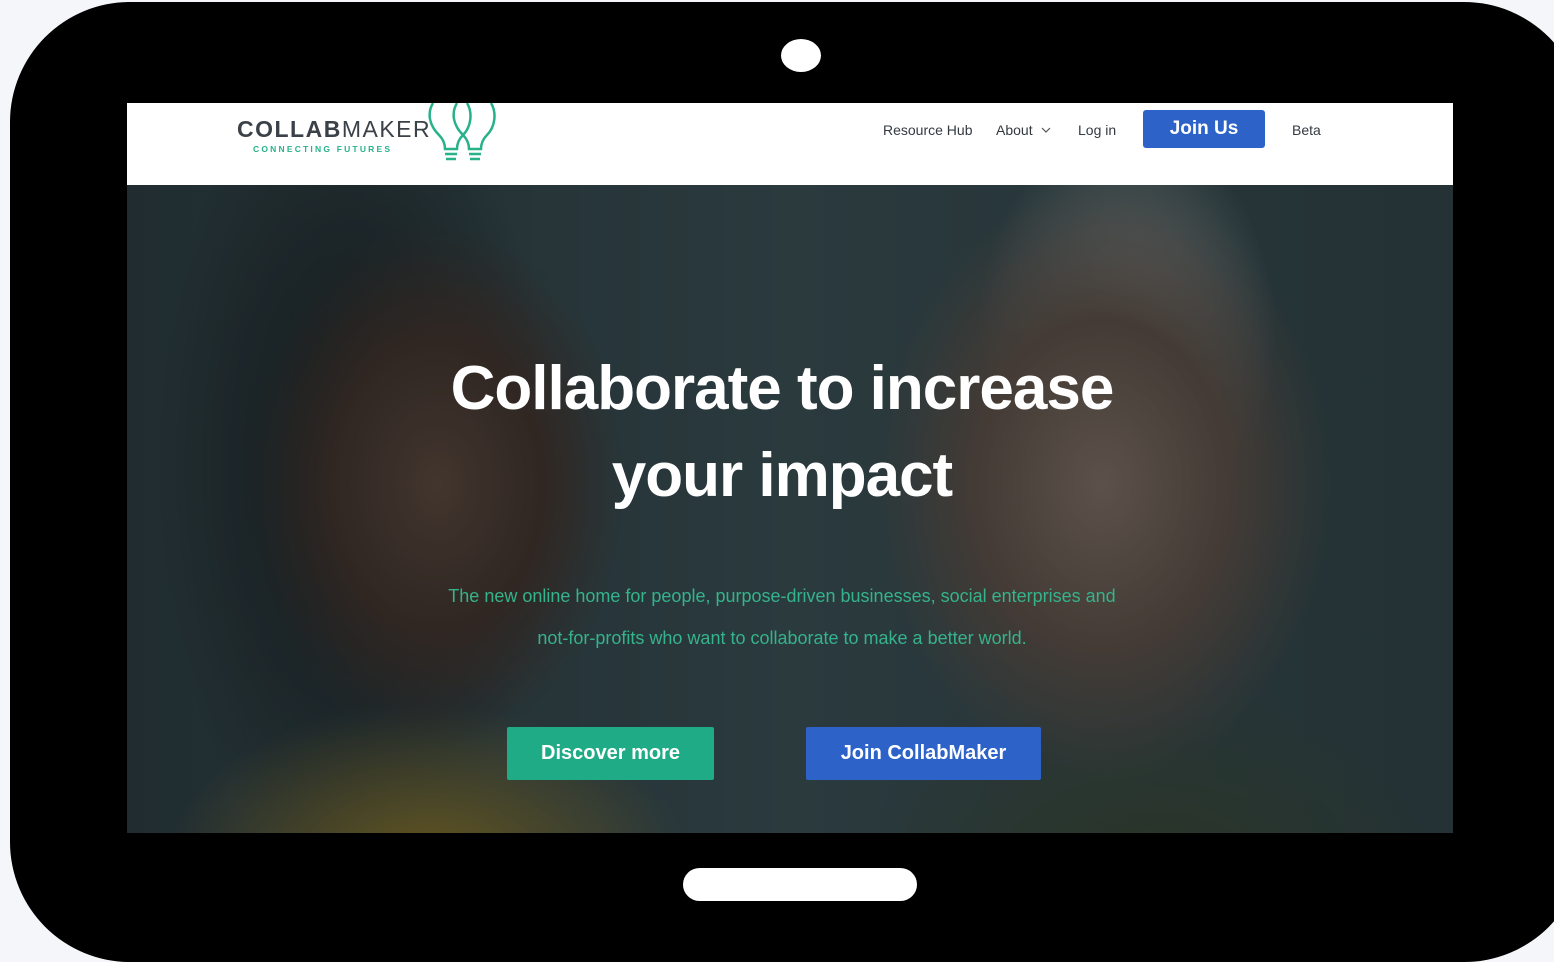  I want to click on home-button, so click(800, 884).